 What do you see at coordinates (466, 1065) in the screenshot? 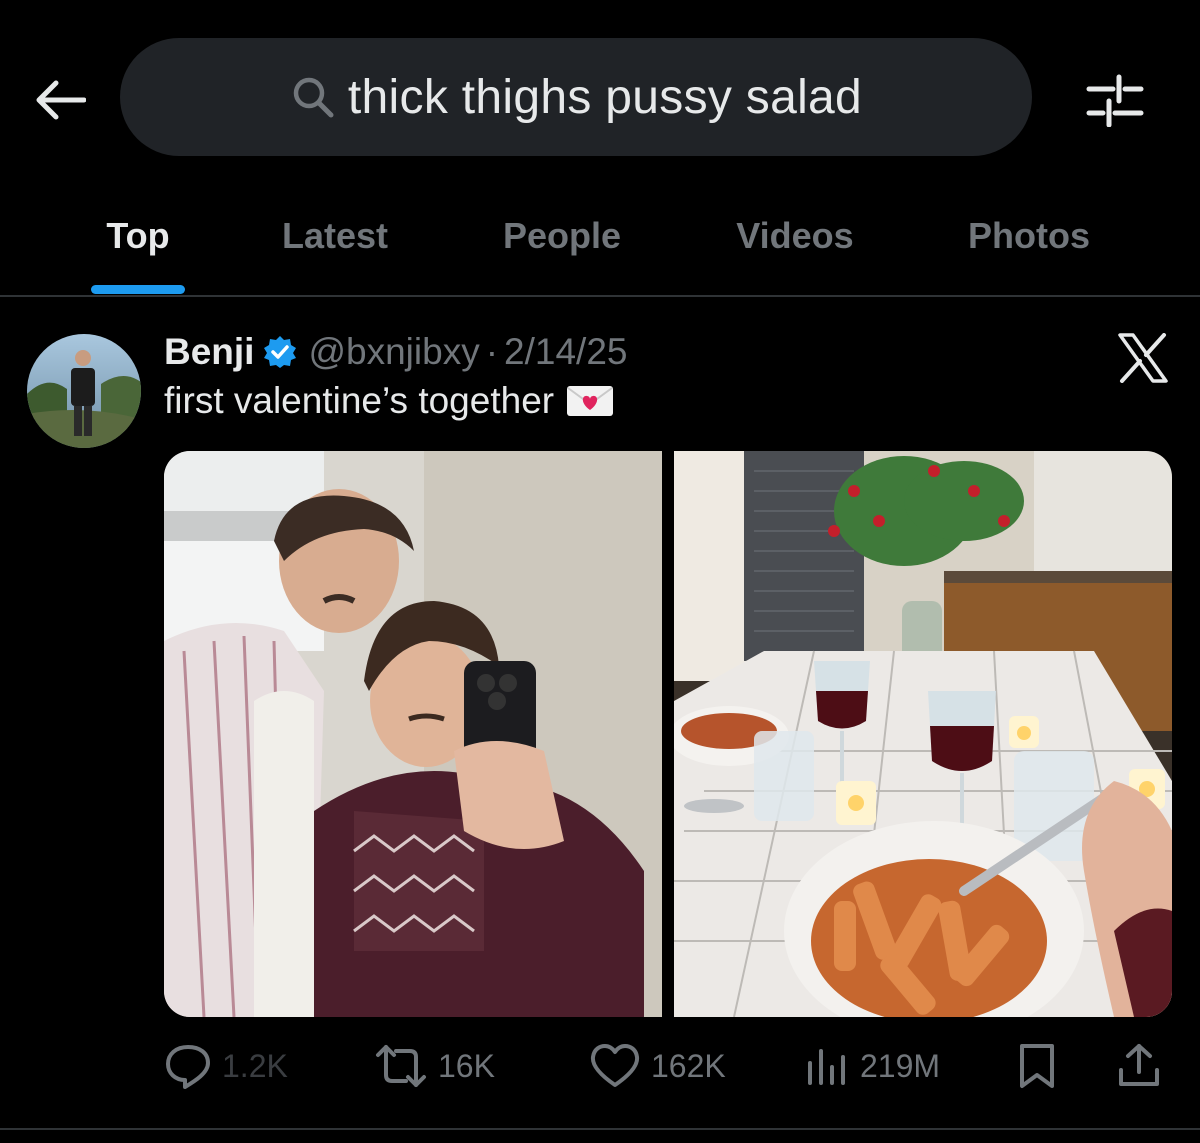
I see `repost-count: 16K` at bounding box center [466, 1065].